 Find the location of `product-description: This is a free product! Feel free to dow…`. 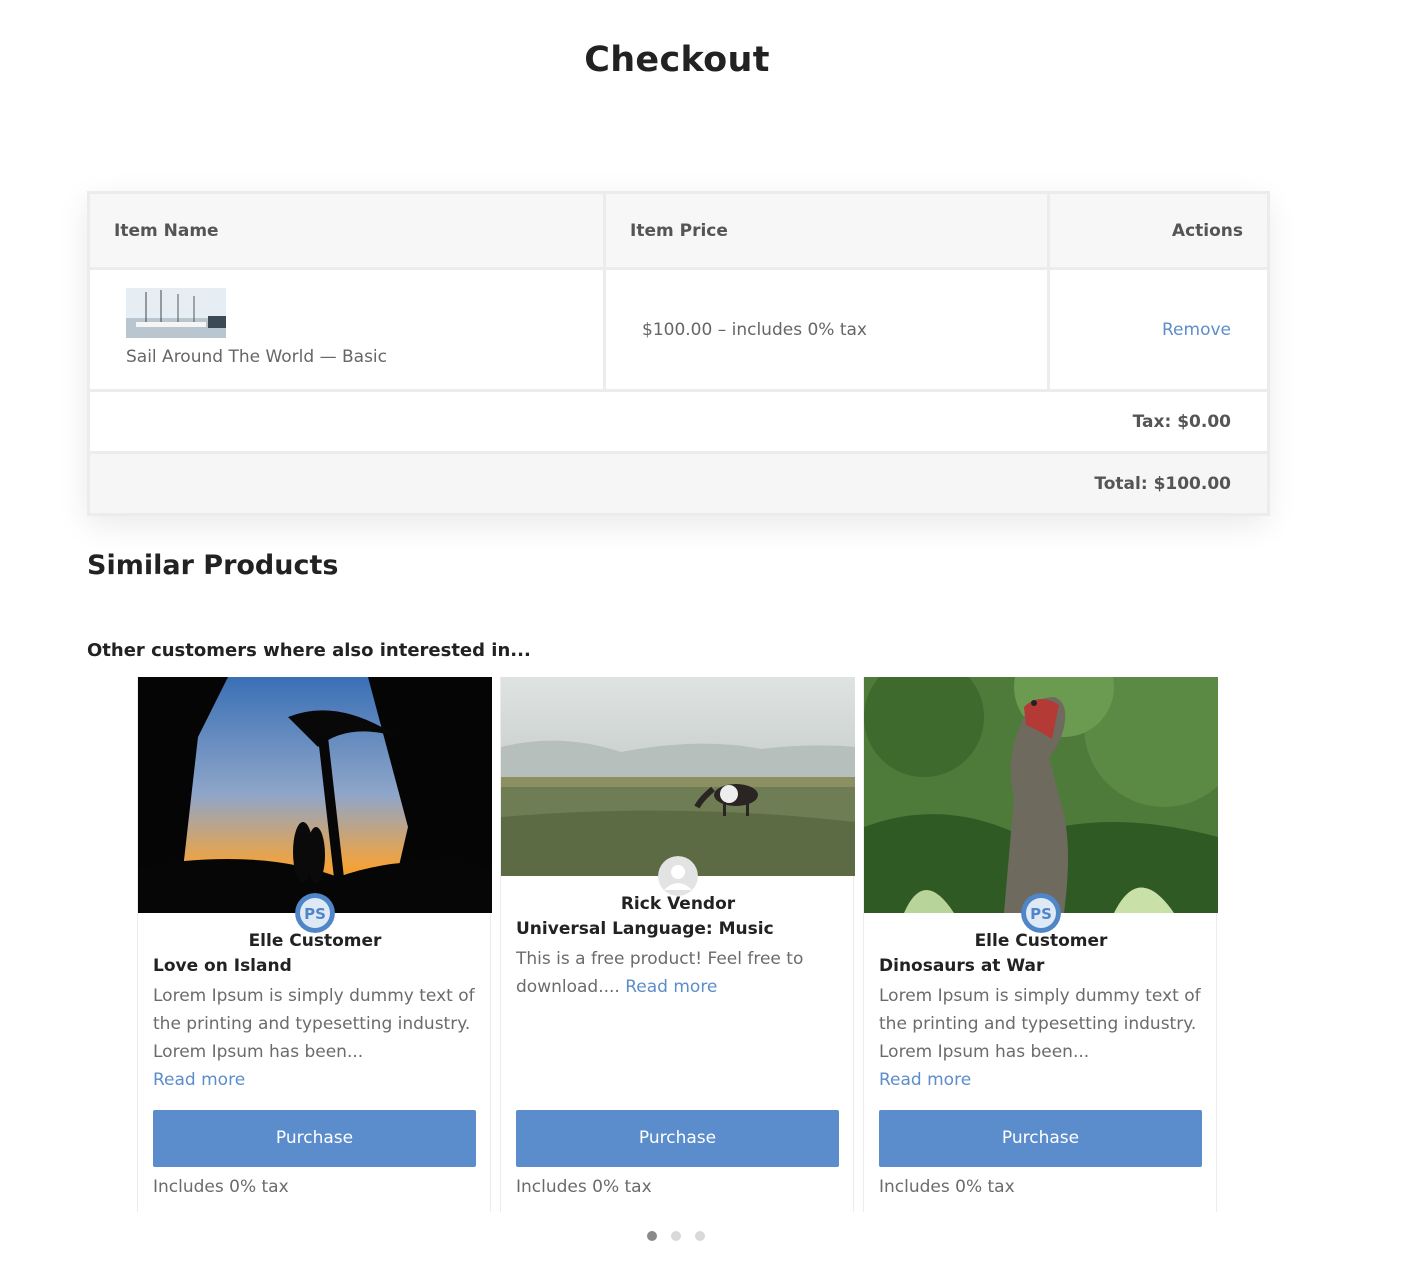

product-description: This is a free product! Feel free to dow… is located at coordinates (680, 973).